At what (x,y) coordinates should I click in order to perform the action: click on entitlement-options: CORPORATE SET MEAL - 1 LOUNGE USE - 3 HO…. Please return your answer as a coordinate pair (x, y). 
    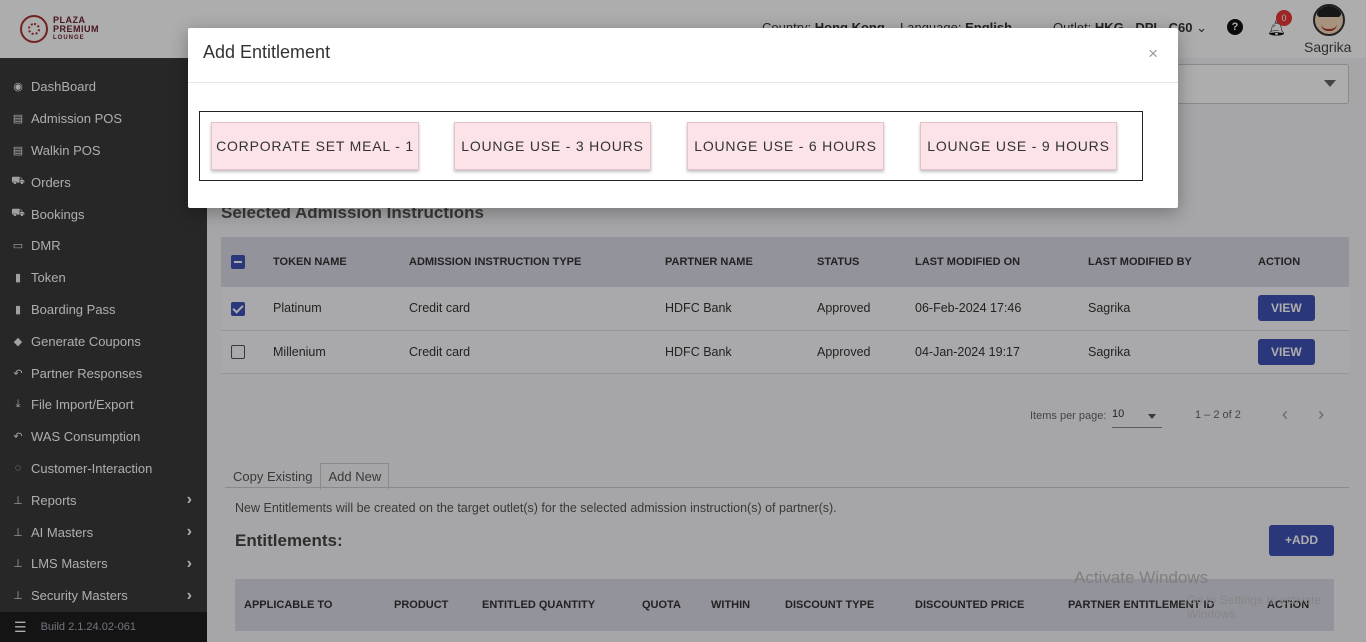
    Looking at the image, I should click on (671, 146).